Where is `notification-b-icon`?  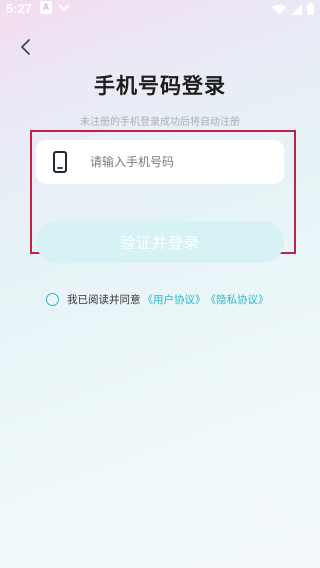 notification-b-icon is located at coordinates (64, 8).